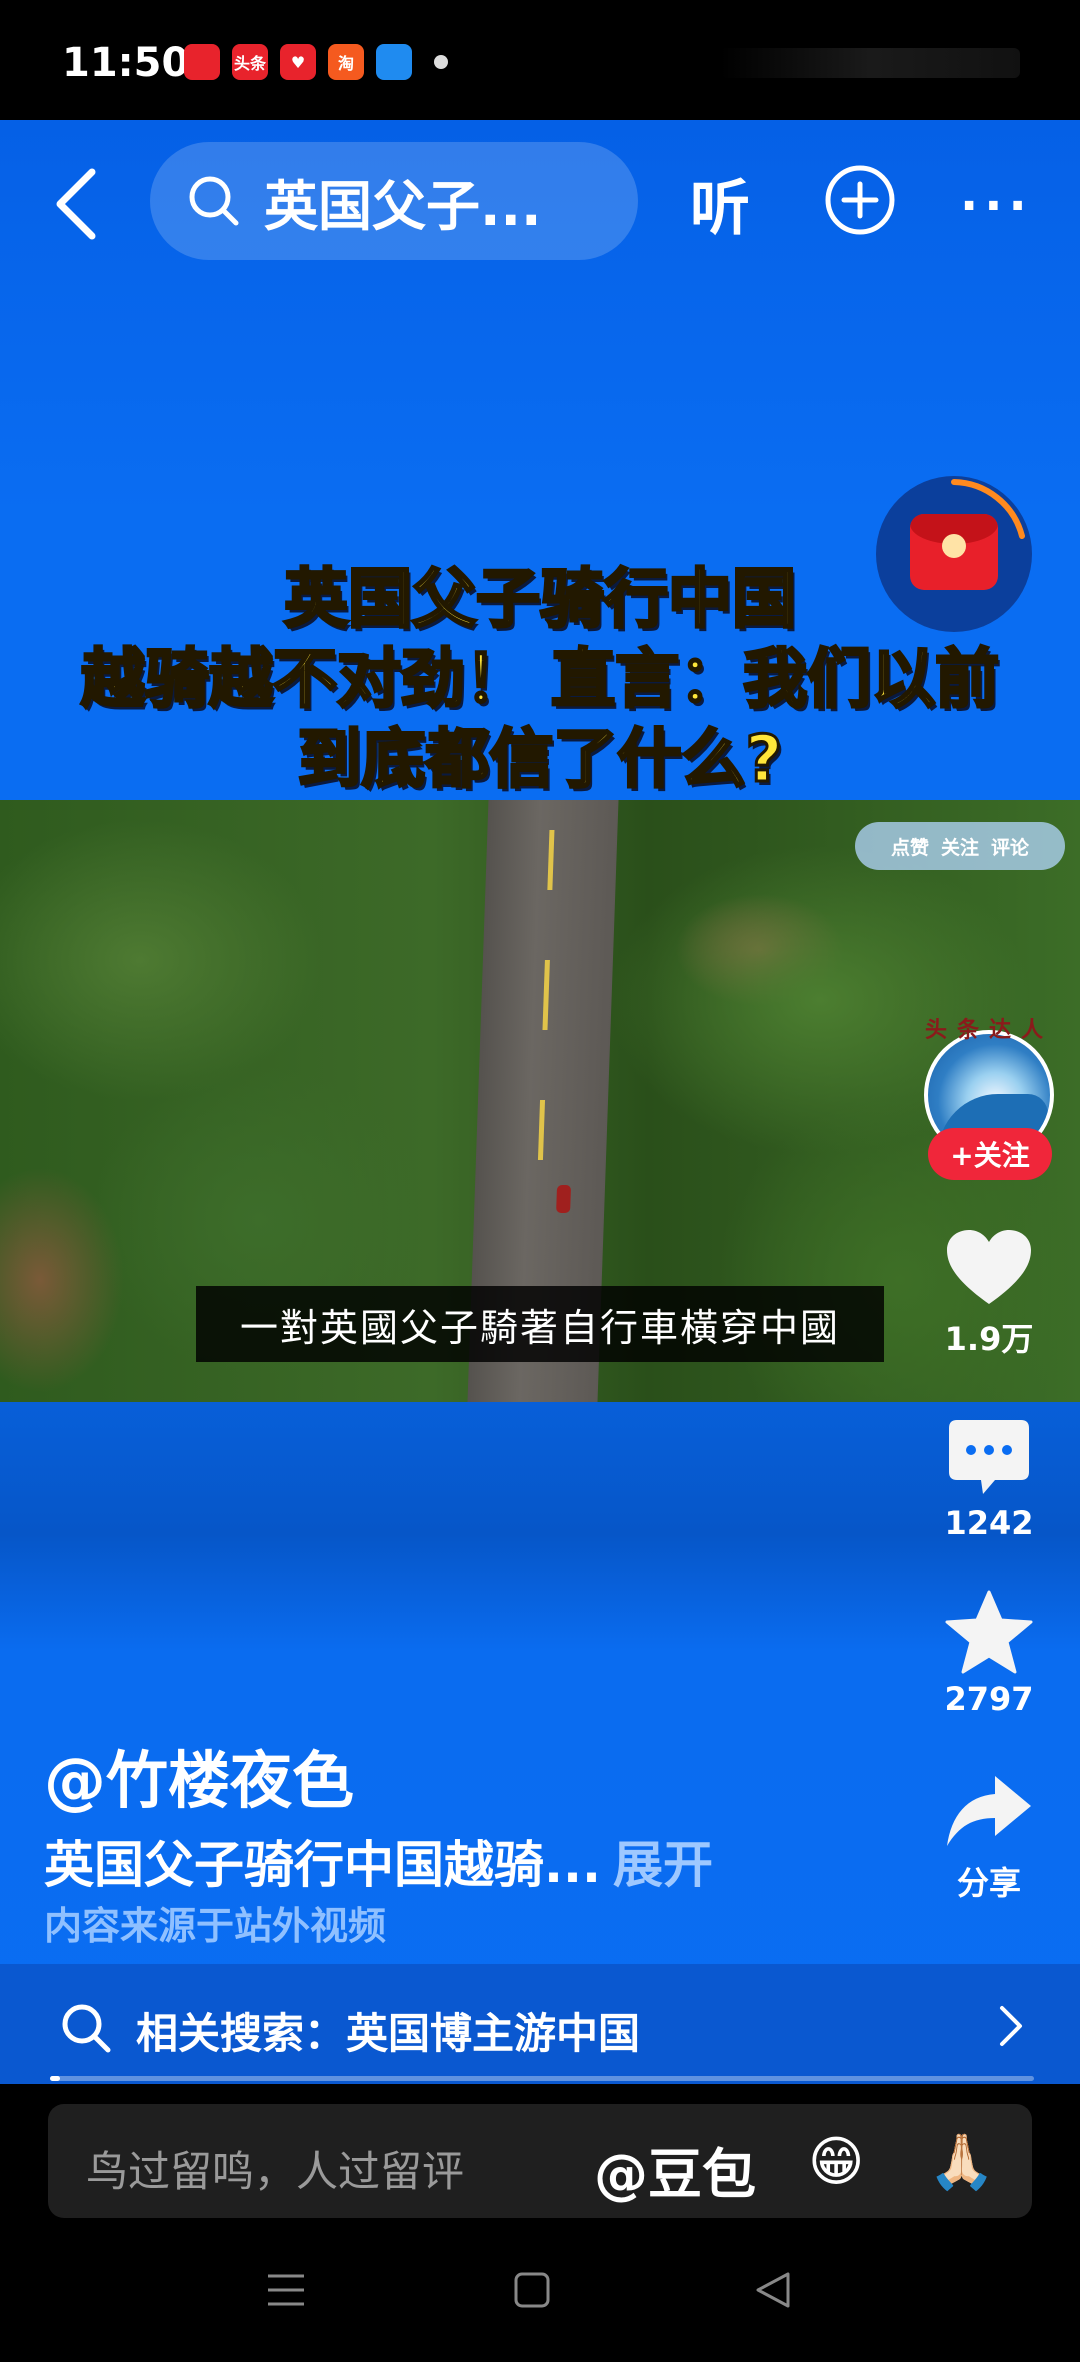 This screenshot has height=2362, width=1080. I want to click on toutiao-app-icon: 头条, so click(250, 62).